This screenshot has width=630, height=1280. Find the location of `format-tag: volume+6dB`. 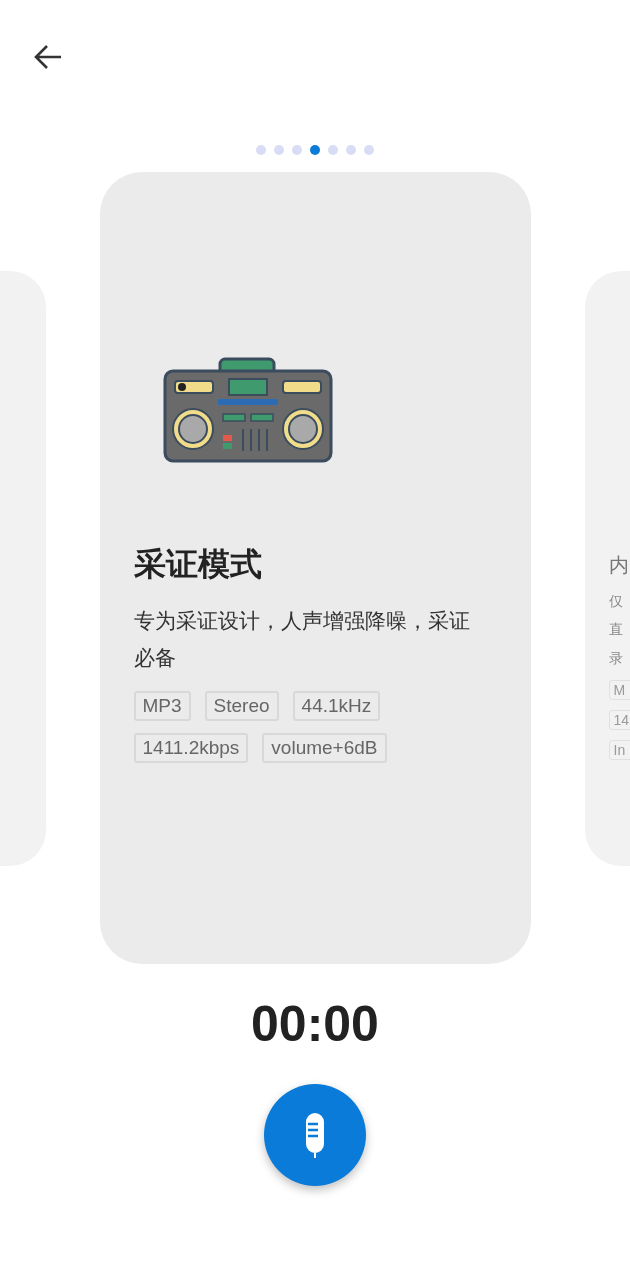

format-tag: volume+6dB is located at coordinates (324, 748).